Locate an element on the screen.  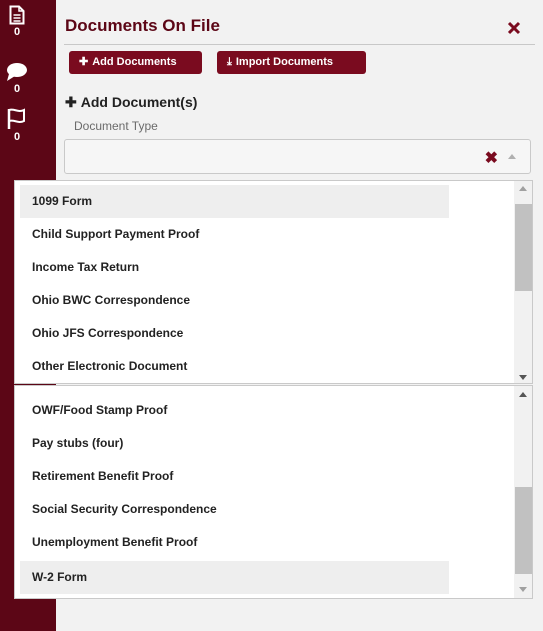
list-item: Child Support Payment Proof is located at coordinates (234, 234).